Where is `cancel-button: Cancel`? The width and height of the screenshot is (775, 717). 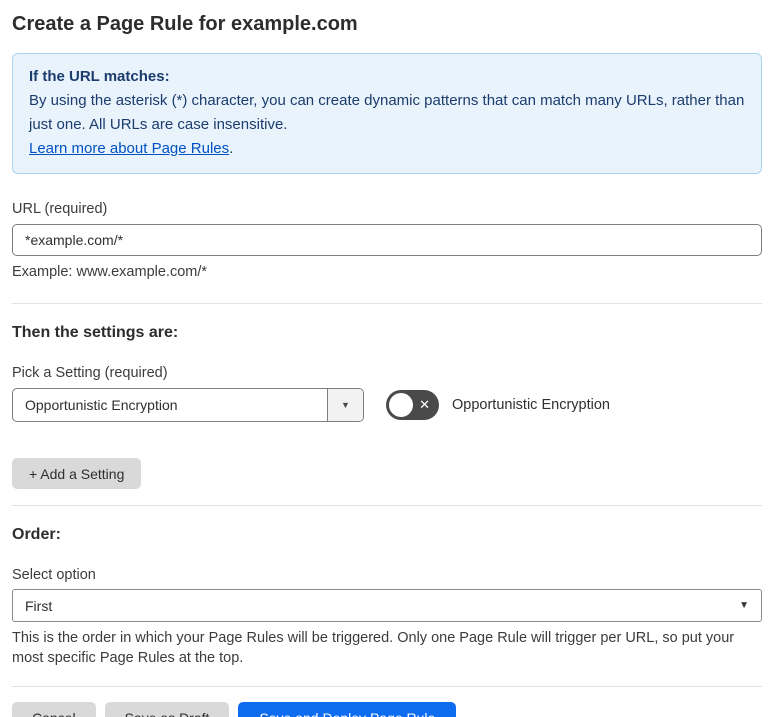
cancel-button: Cancel is located at coordinates (54, 709).